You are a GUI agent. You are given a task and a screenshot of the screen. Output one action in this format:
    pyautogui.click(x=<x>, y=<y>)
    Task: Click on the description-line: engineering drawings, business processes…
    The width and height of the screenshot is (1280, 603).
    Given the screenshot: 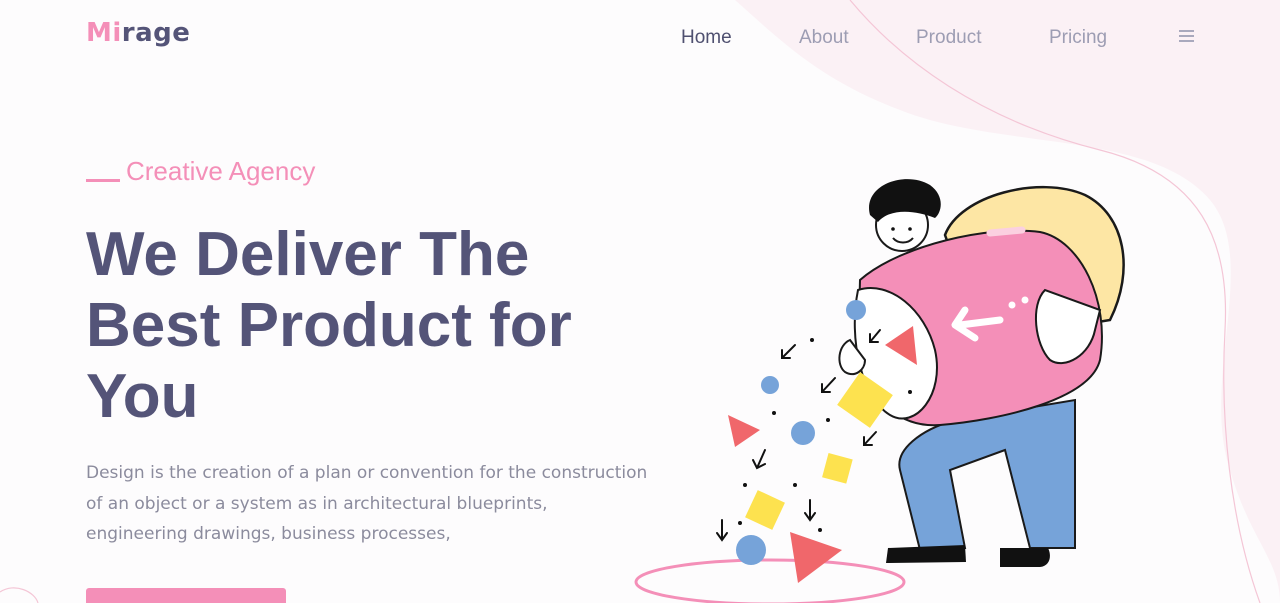 What is the action you would take?
    pyautogui.click(x=268, y=534)
    